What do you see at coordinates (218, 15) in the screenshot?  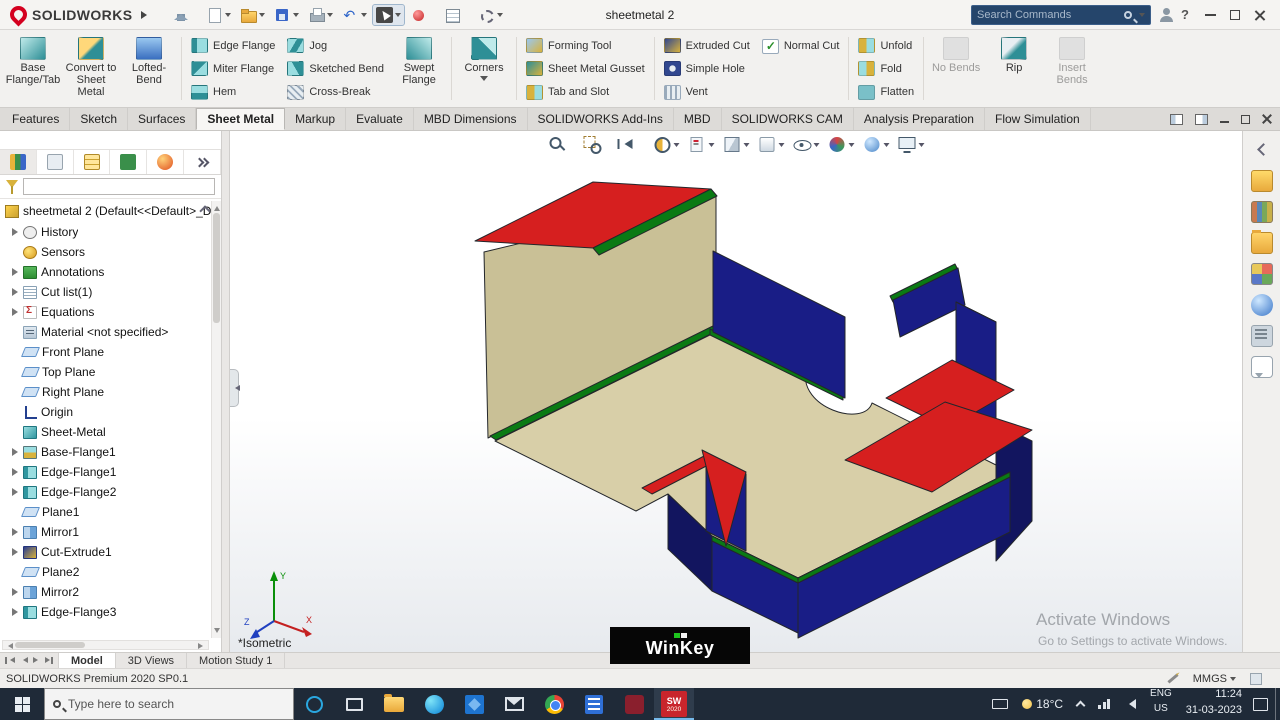 I see `new-document-icon` at bounding box center [218, 15].